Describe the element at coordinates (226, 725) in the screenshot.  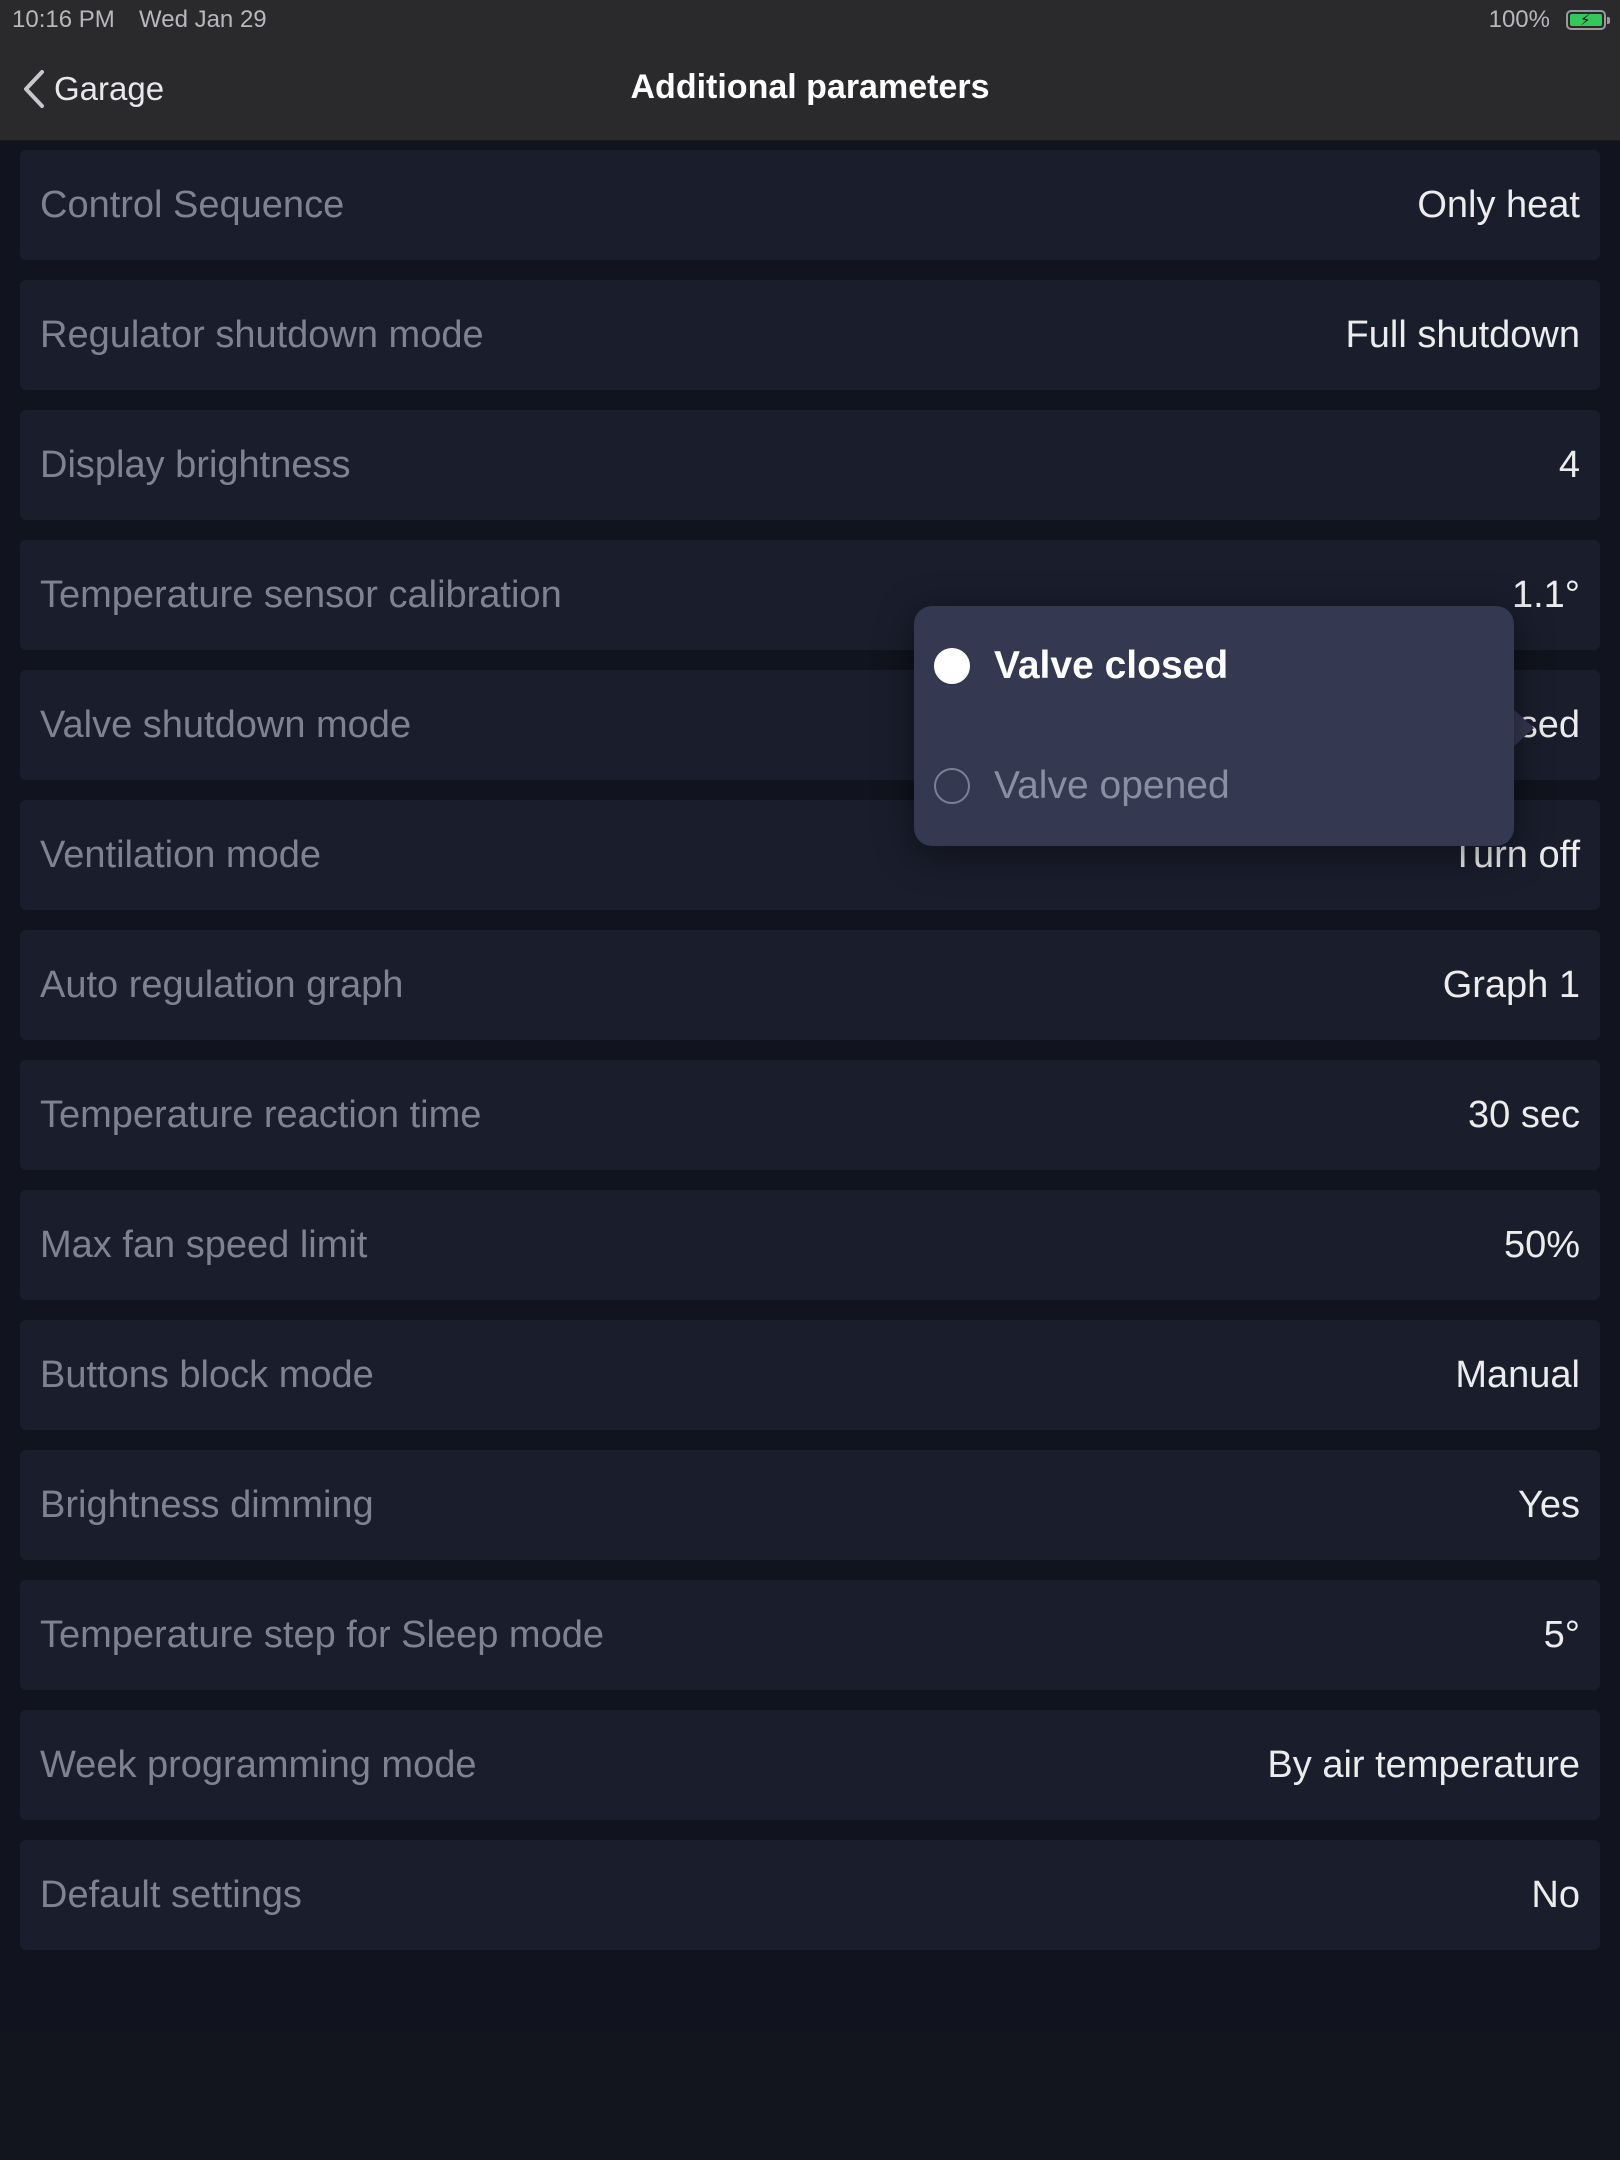
I see `row-label: Valve shutdown mode` at that location.